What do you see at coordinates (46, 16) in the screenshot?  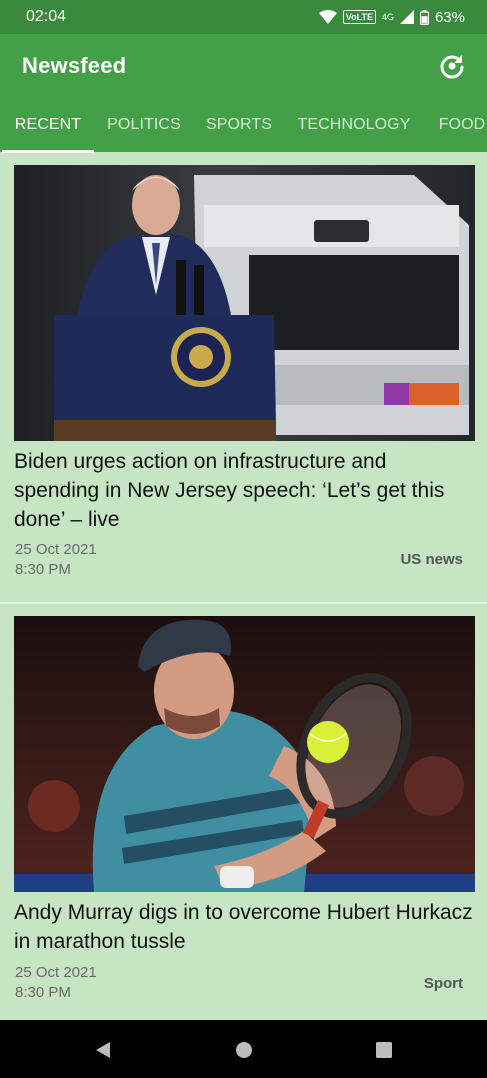 I see `status-time: 02:04` at bounding box center [46, 16].